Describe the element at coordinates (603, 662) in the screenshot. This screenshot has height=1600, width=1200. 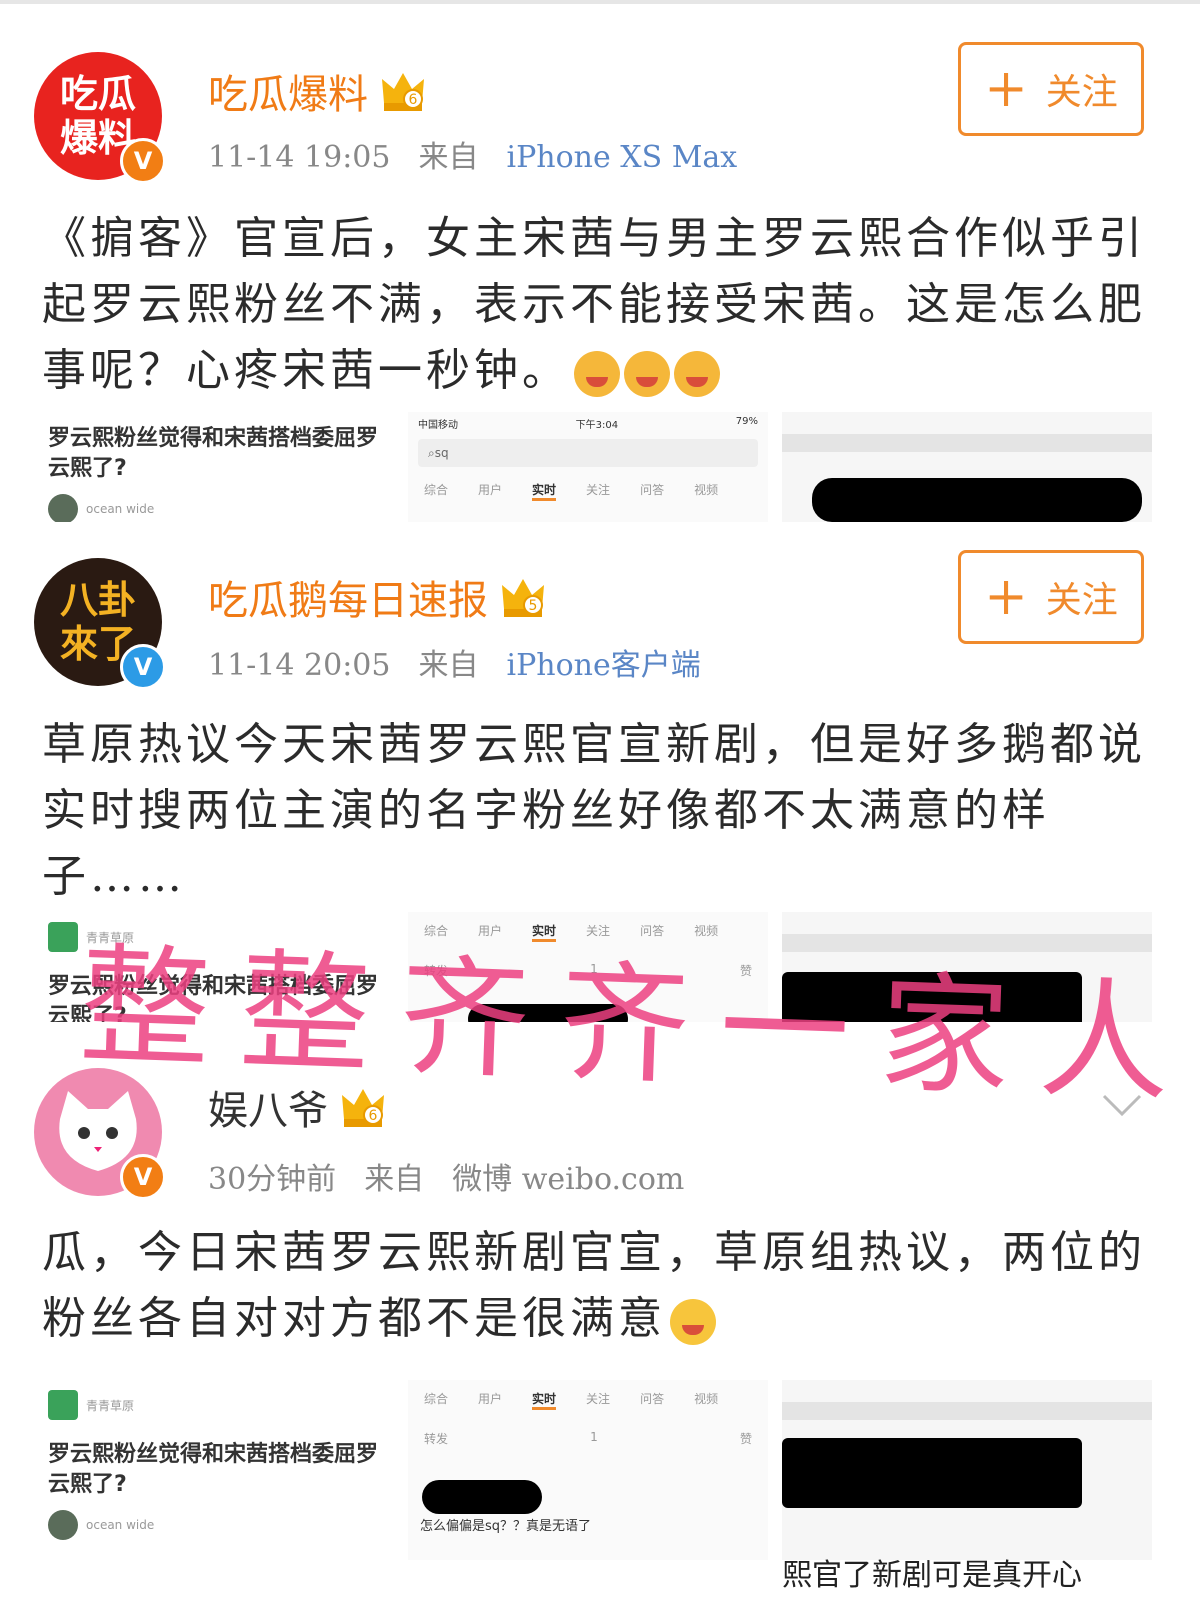
I see `post-source: iPhone客户端` at that location.